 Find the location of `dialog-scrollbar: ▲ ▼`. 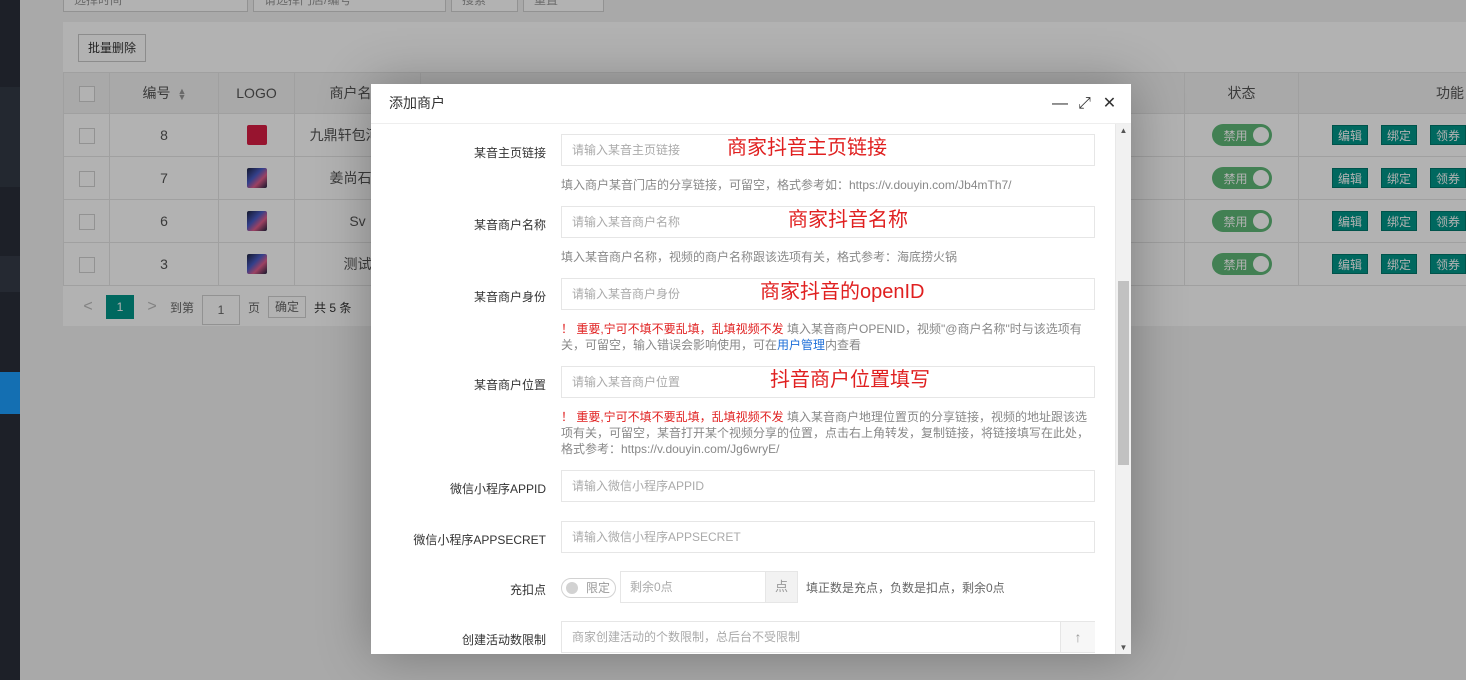

dialog-scrollbar: ▲ ▼ is located at coordinates (1123, 389).